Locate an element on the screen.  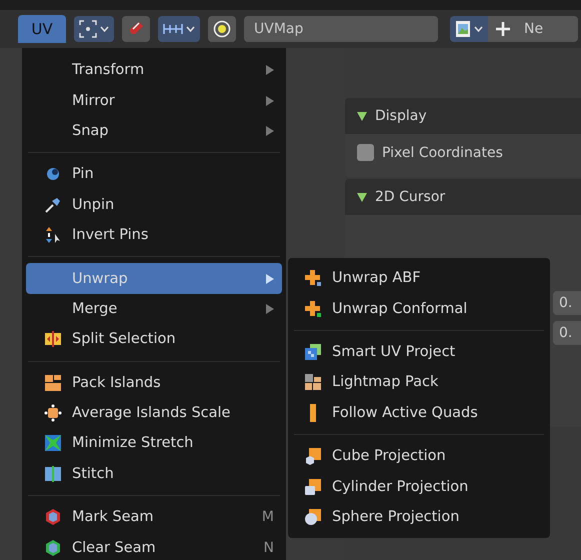
arrows-icon is located at coordinates (53, 235).